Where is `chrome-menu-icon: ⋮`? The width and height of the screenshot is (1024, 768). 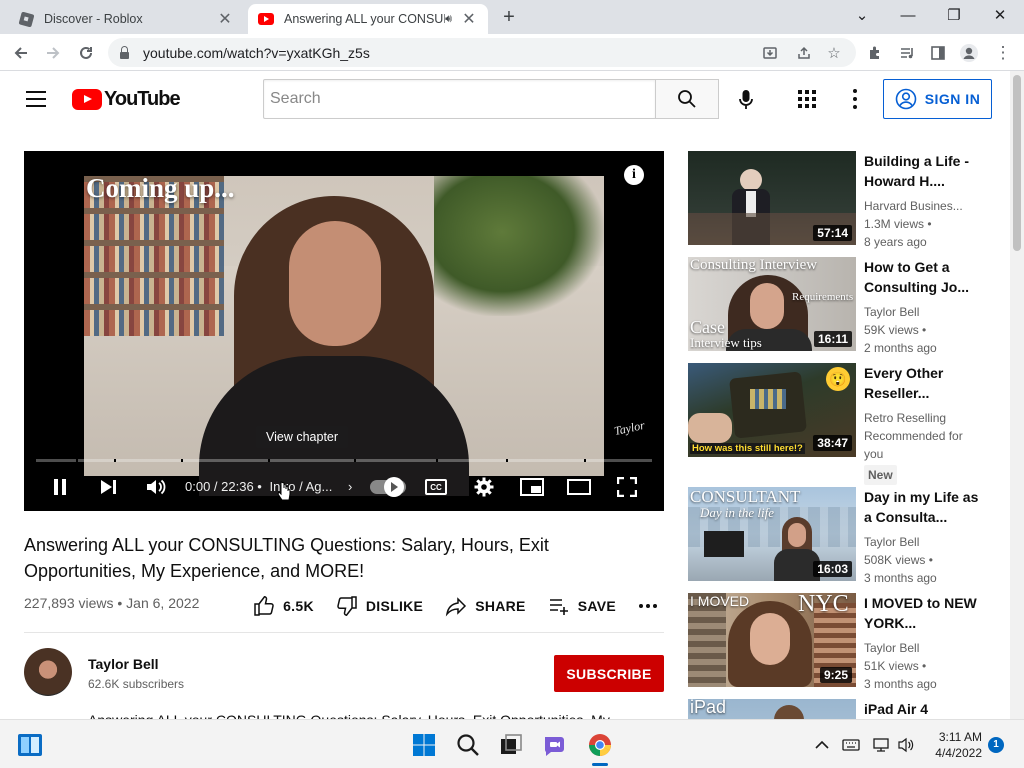 chrome-menu-icon: ⋮ is located at coordinates (1003, 53).